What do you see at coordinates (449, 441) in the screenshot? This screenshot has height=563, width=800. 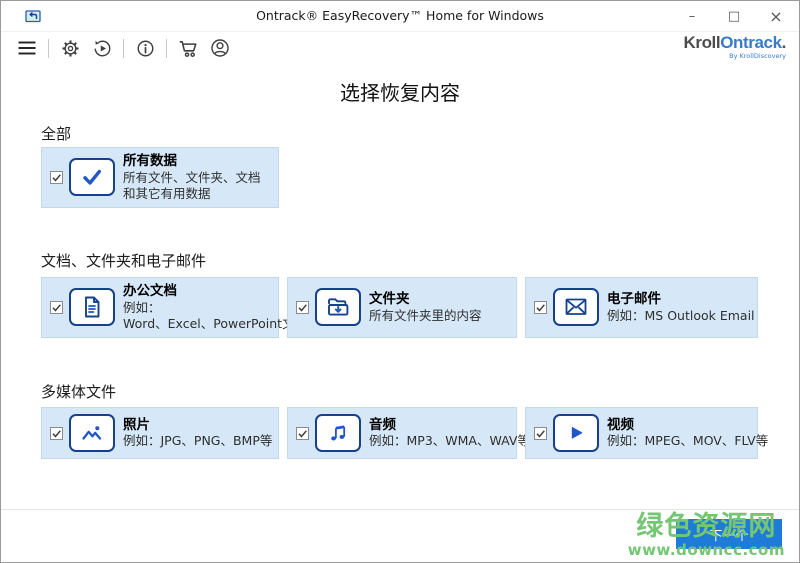 I see `card-desc: 例如：MP3、WMA、WAV等` at bounding box center [449, 441].